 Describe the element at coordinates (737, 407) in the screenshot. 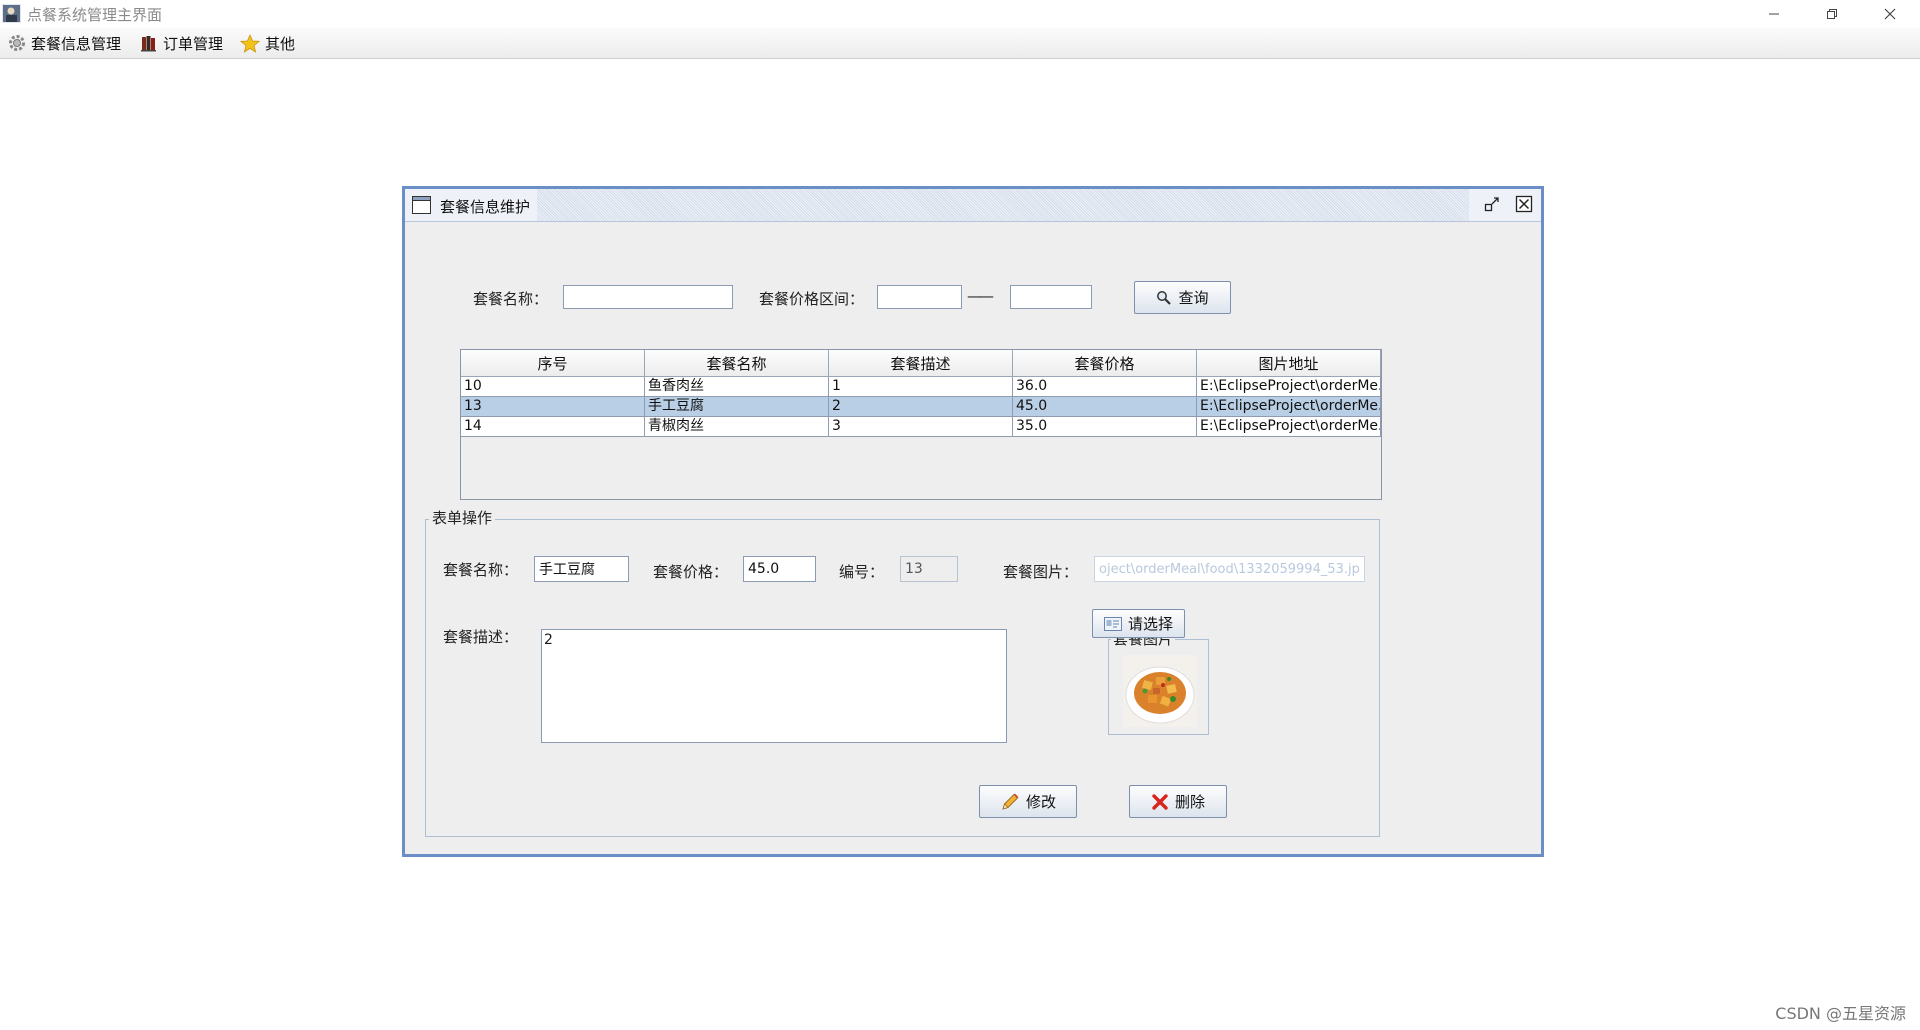

I see `table-cell: 手工豆腐` at that location.